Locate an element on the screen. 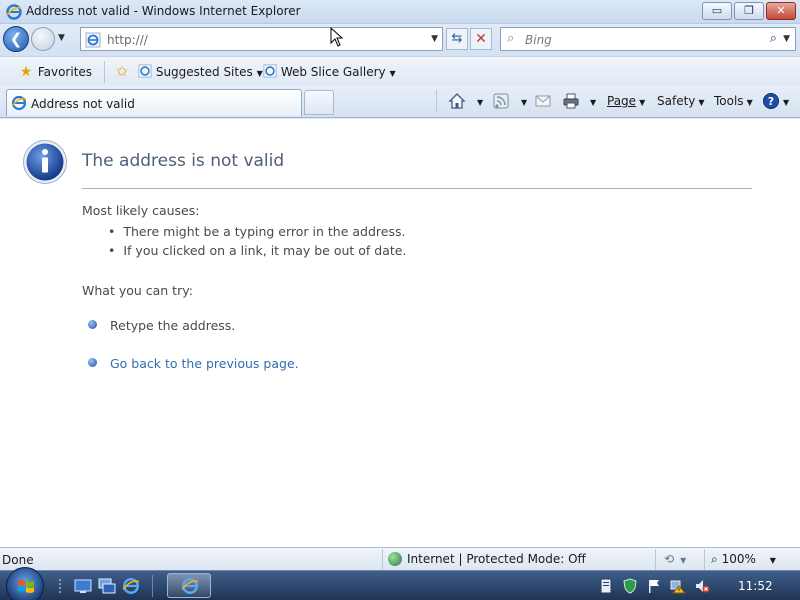 The image size is (800, 600). zoom-control: ⌕ 100% ▼ is located at coordinates (743, 559).